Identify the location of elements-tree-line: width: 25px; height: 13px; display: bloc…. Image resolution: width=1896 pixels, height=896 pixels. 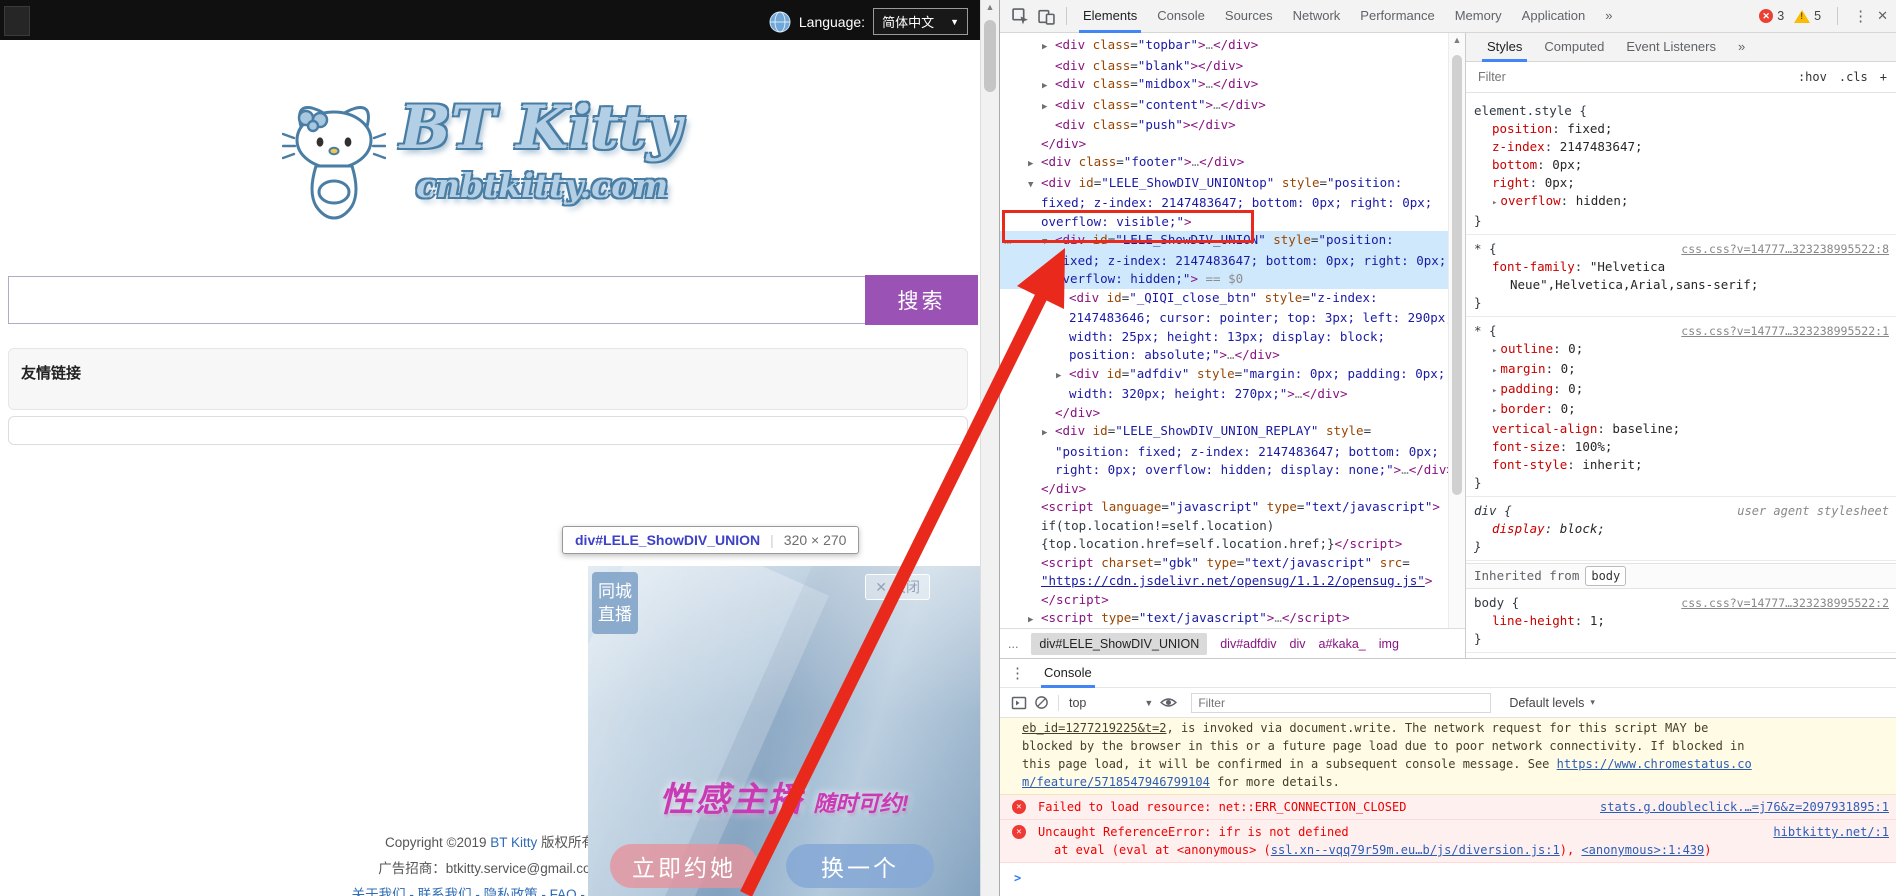
(1224, 337).